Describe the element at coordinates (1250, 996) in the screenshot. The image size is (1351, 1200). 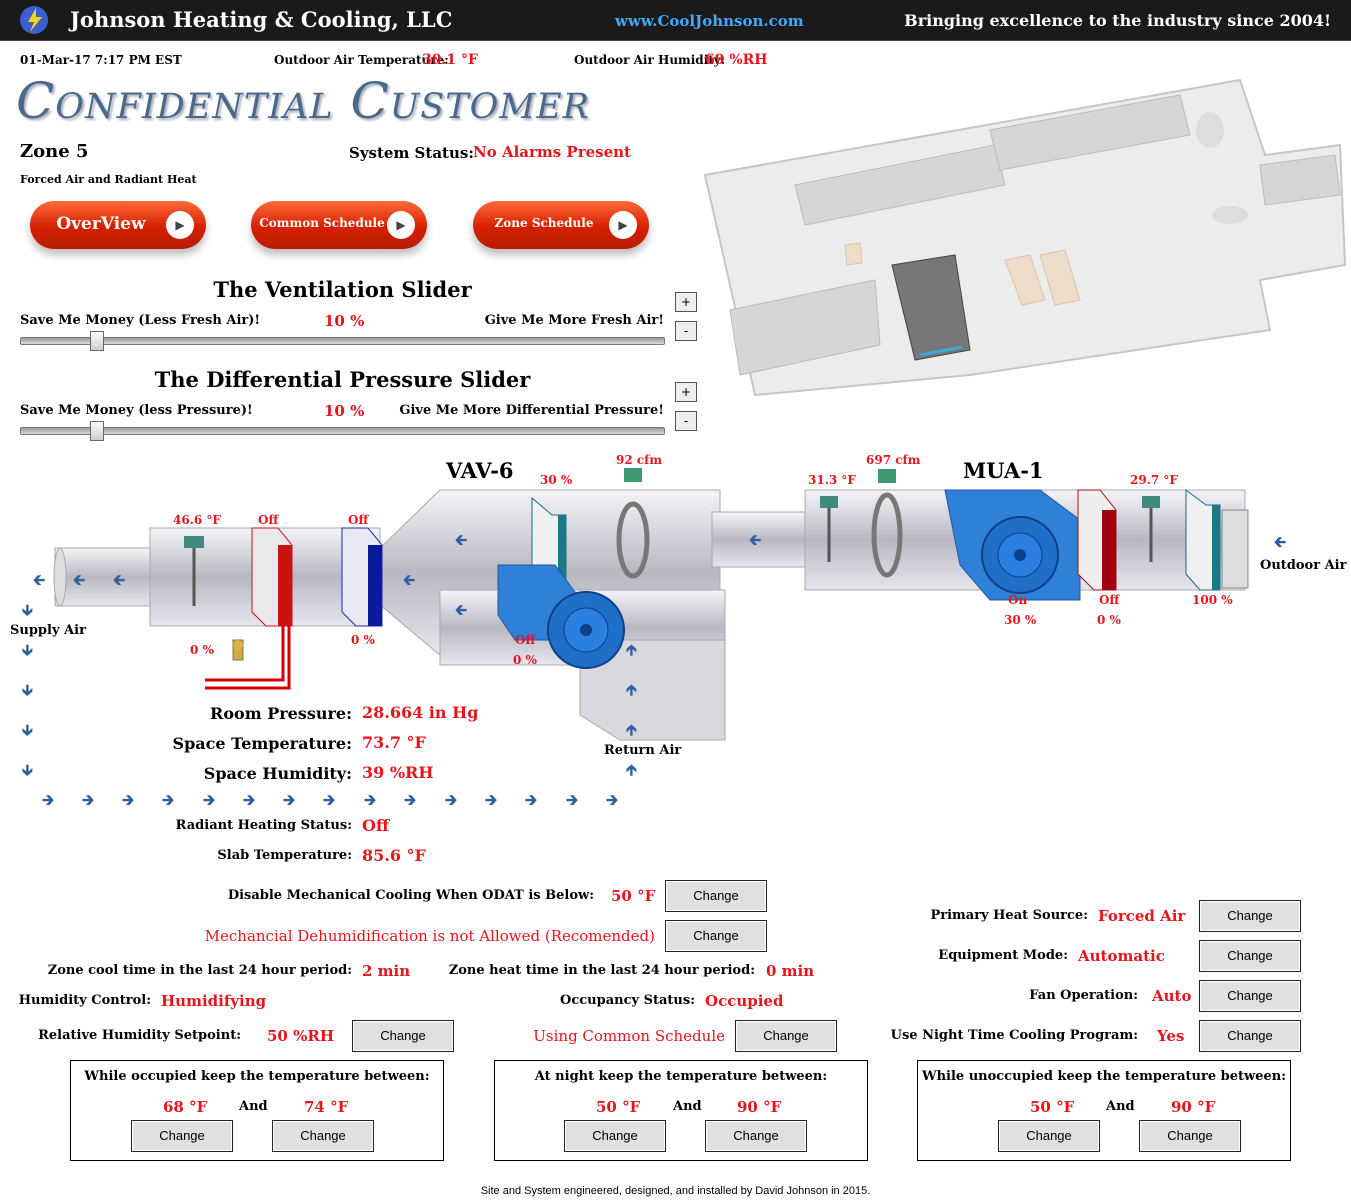
I see `fan-op-change-button: Change` at that location.